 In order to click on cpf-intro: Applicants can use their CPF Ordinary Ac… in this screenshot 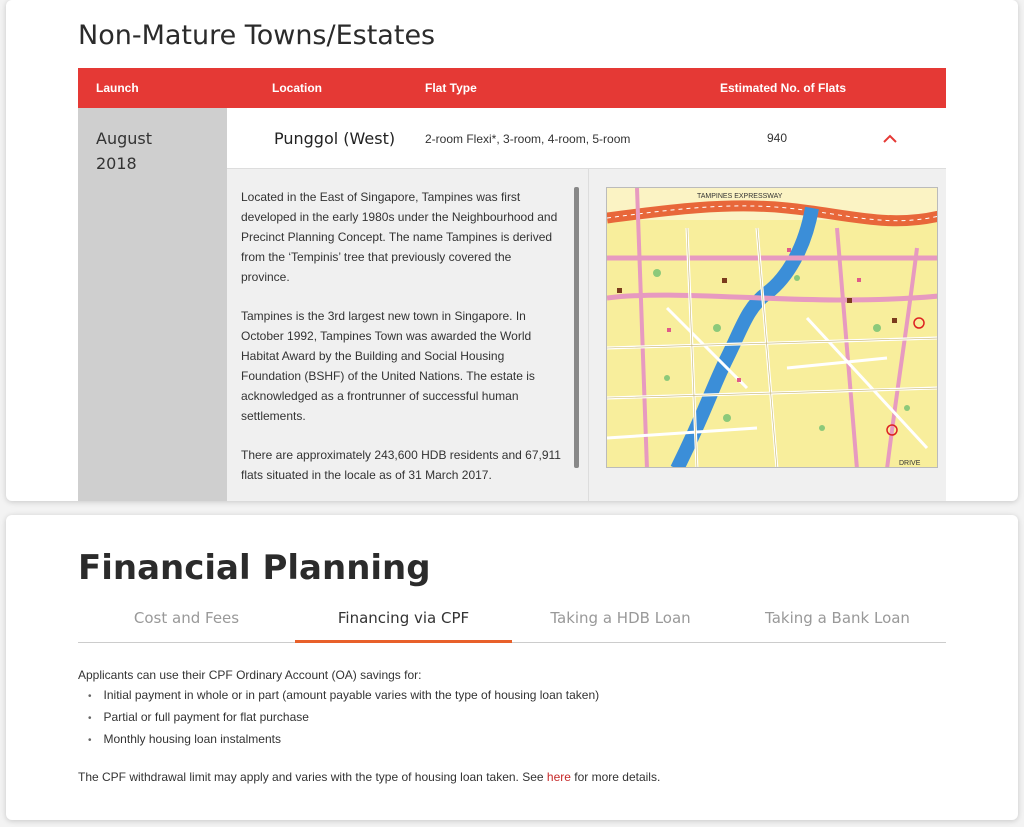, I will do `click(250, 675)`.